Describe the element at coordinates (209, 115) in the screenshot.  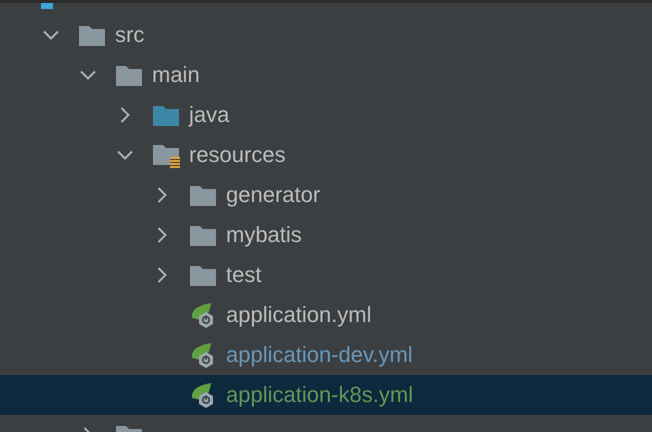
I see `folder-name: java` at that location.